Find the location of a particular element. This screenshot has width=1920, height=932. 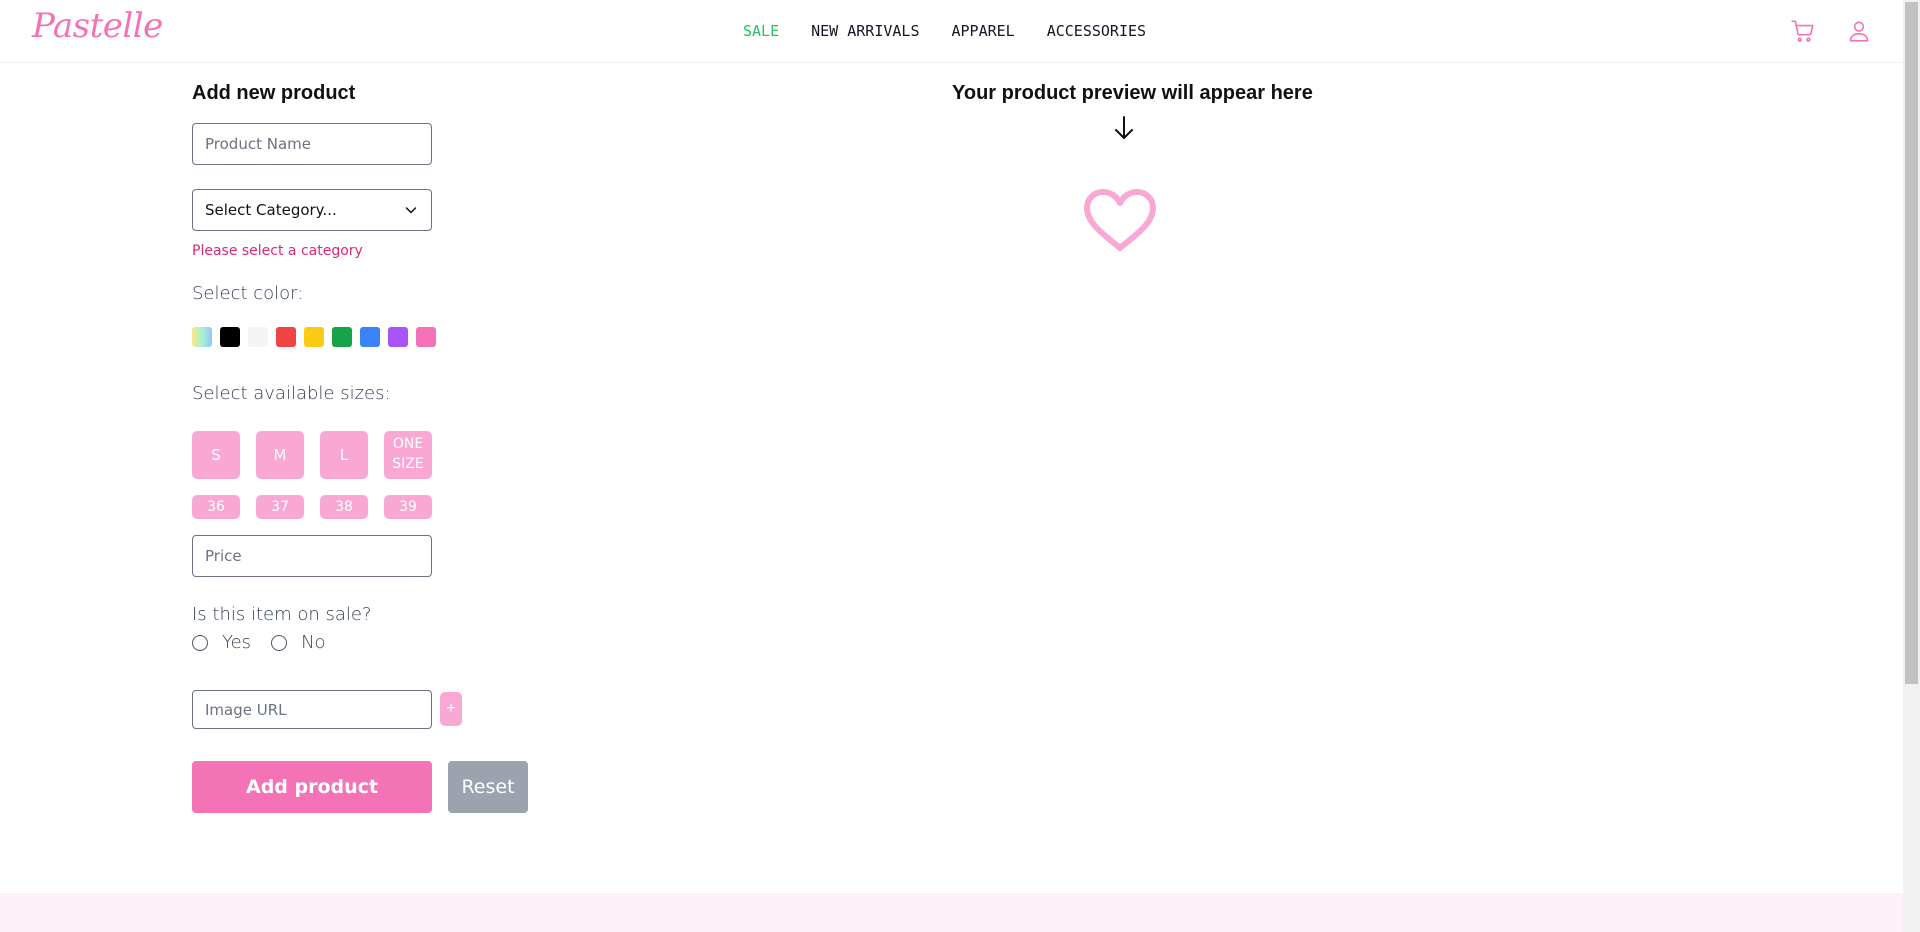

price-input is located at coordinates (312, 556).